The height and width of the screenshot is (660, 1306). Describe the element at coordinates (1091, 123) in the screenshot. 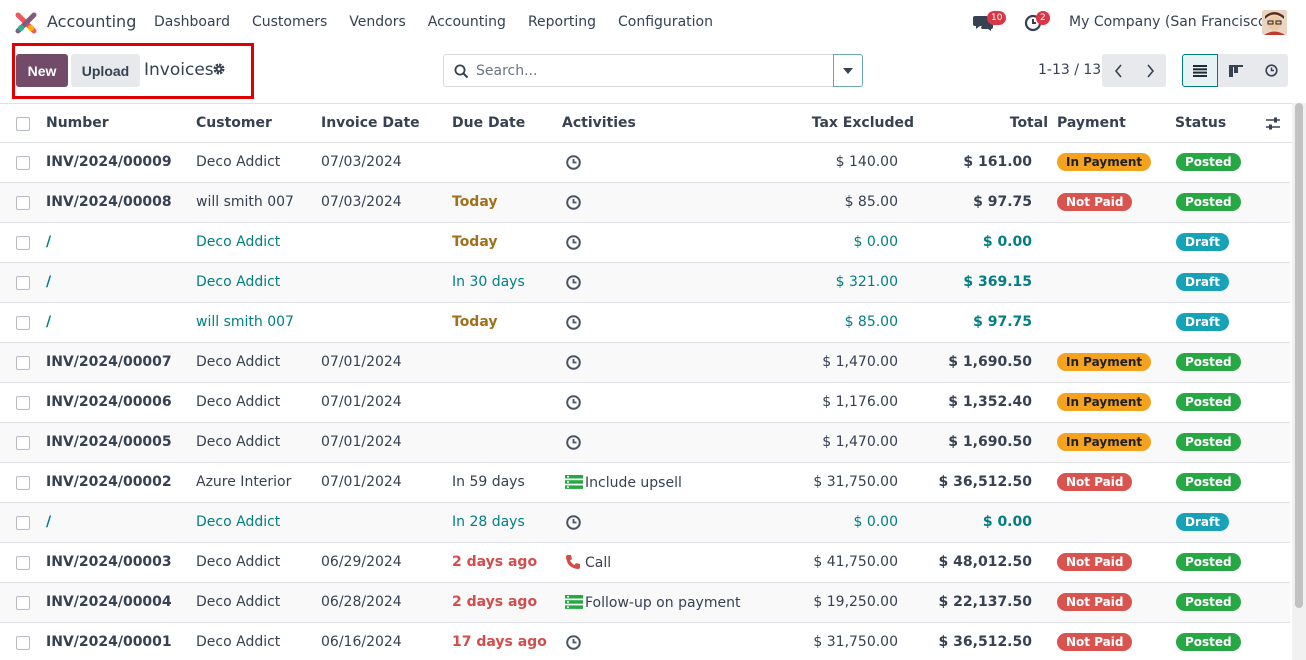

I see `header-payment: Payment` at that location.